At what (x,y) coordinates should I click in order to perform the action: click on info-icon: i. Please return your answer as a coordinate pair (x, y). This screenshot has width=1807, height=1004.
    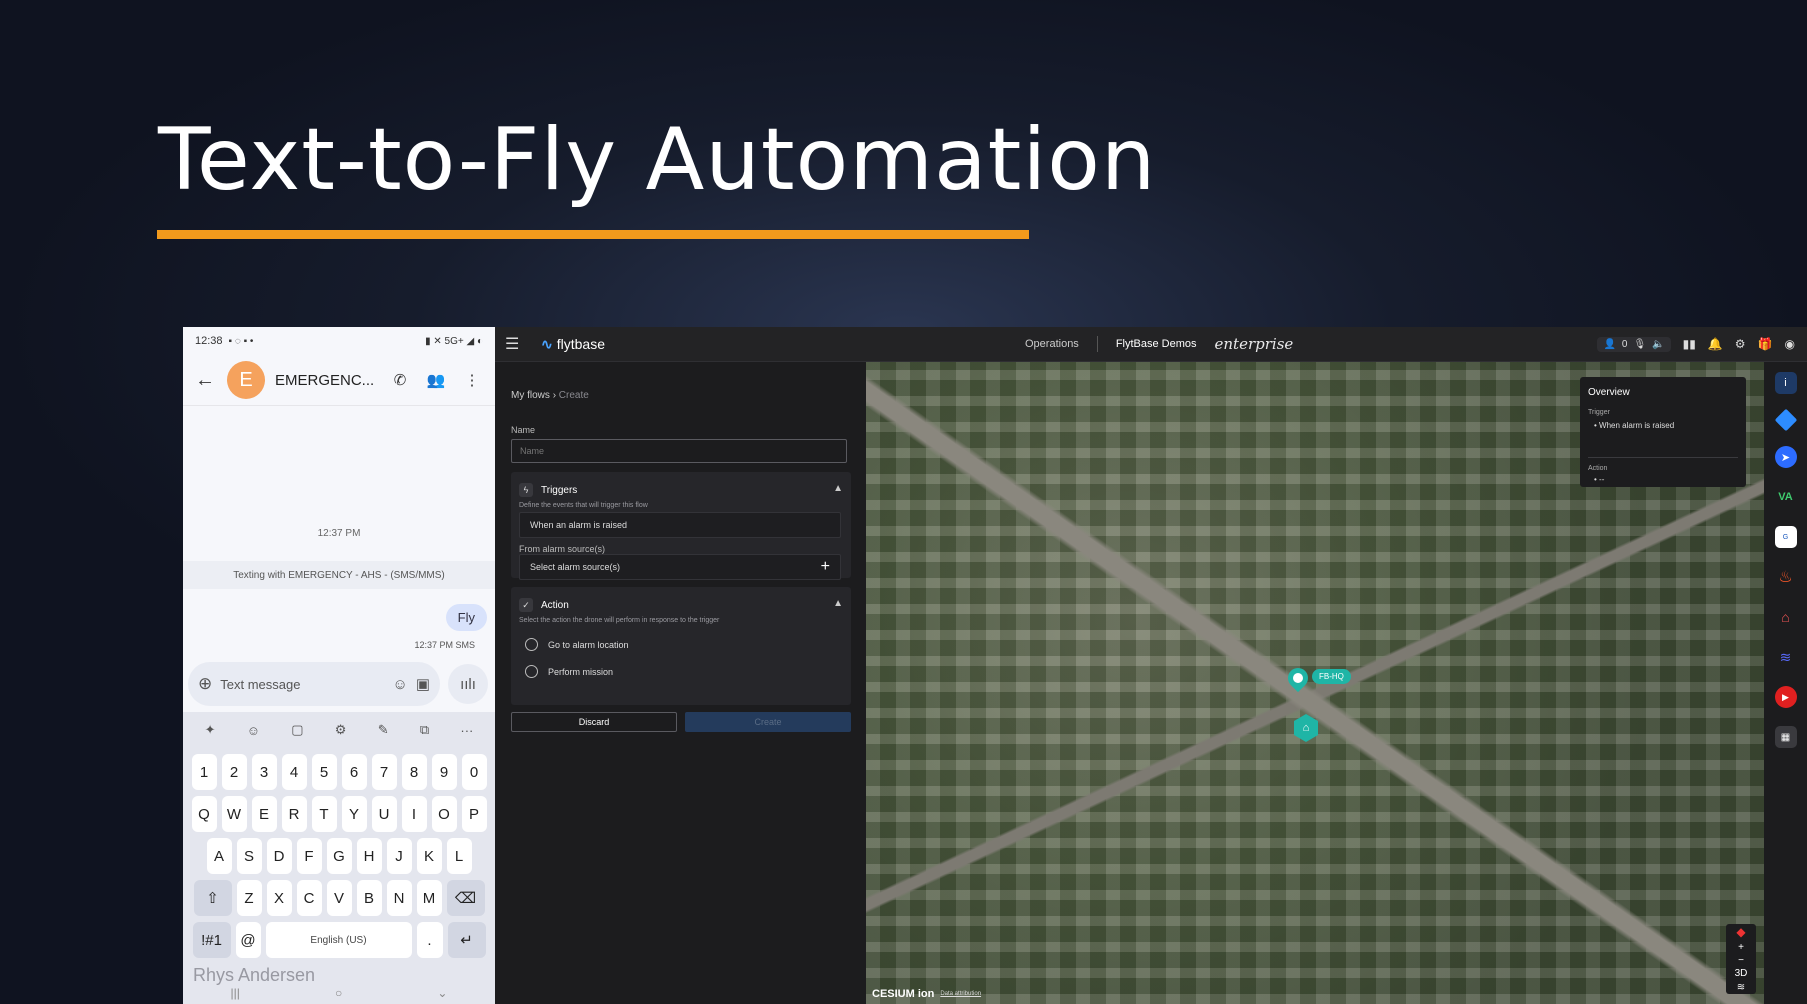
    Looking at the image, I should click on (1785, 383).